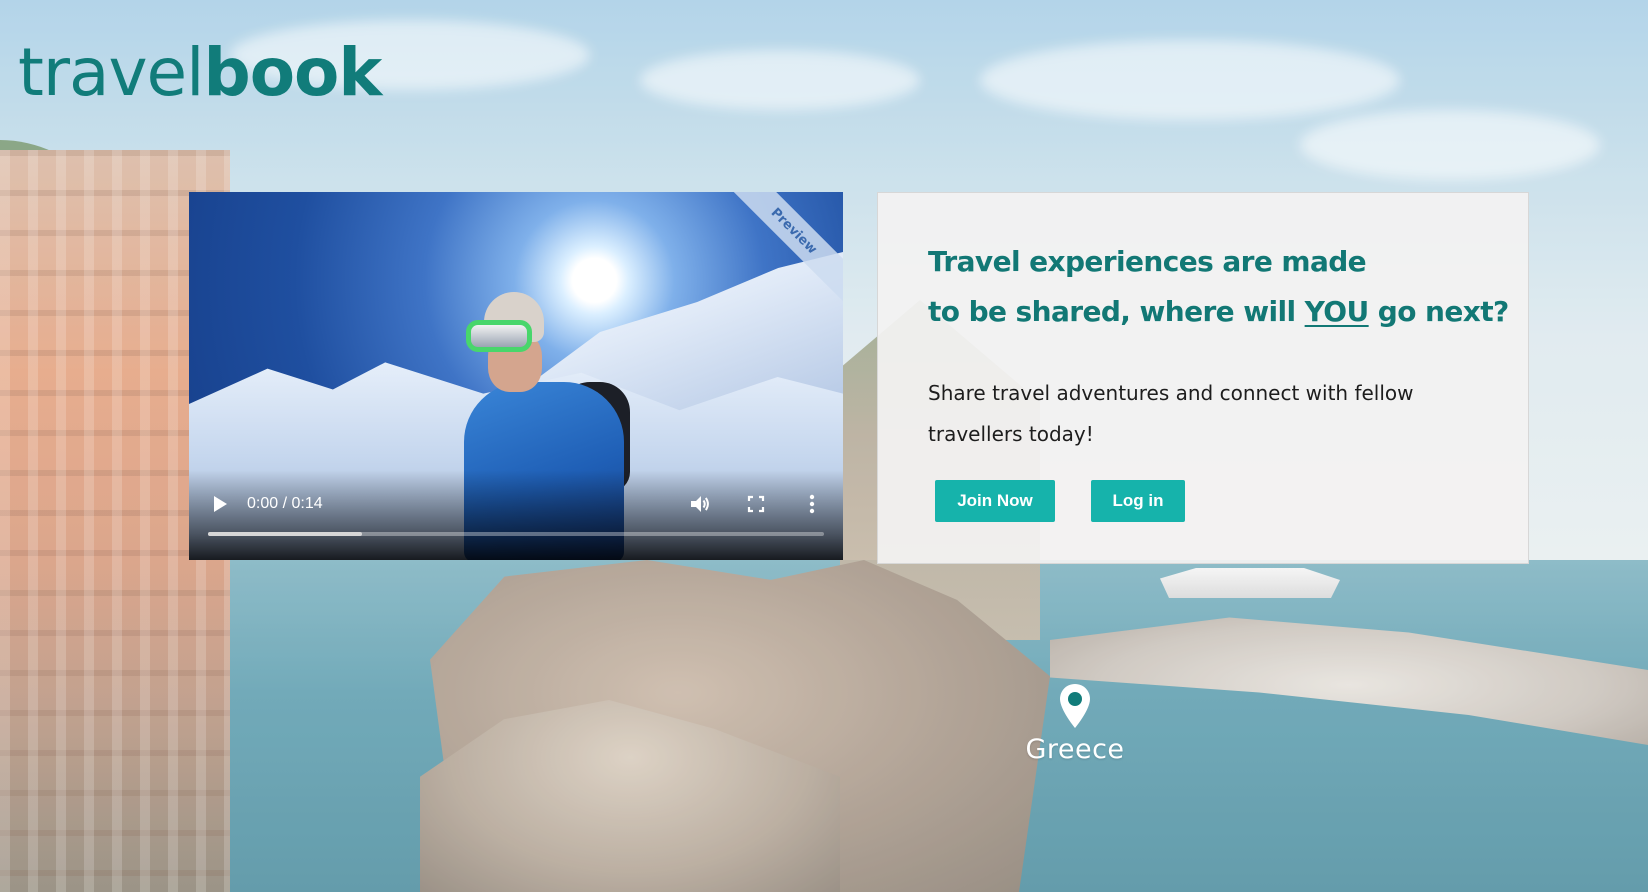 The width and height of the screenshot is (1648, 892). I want to click on join-now-button: Join Now, so click(995, 501).